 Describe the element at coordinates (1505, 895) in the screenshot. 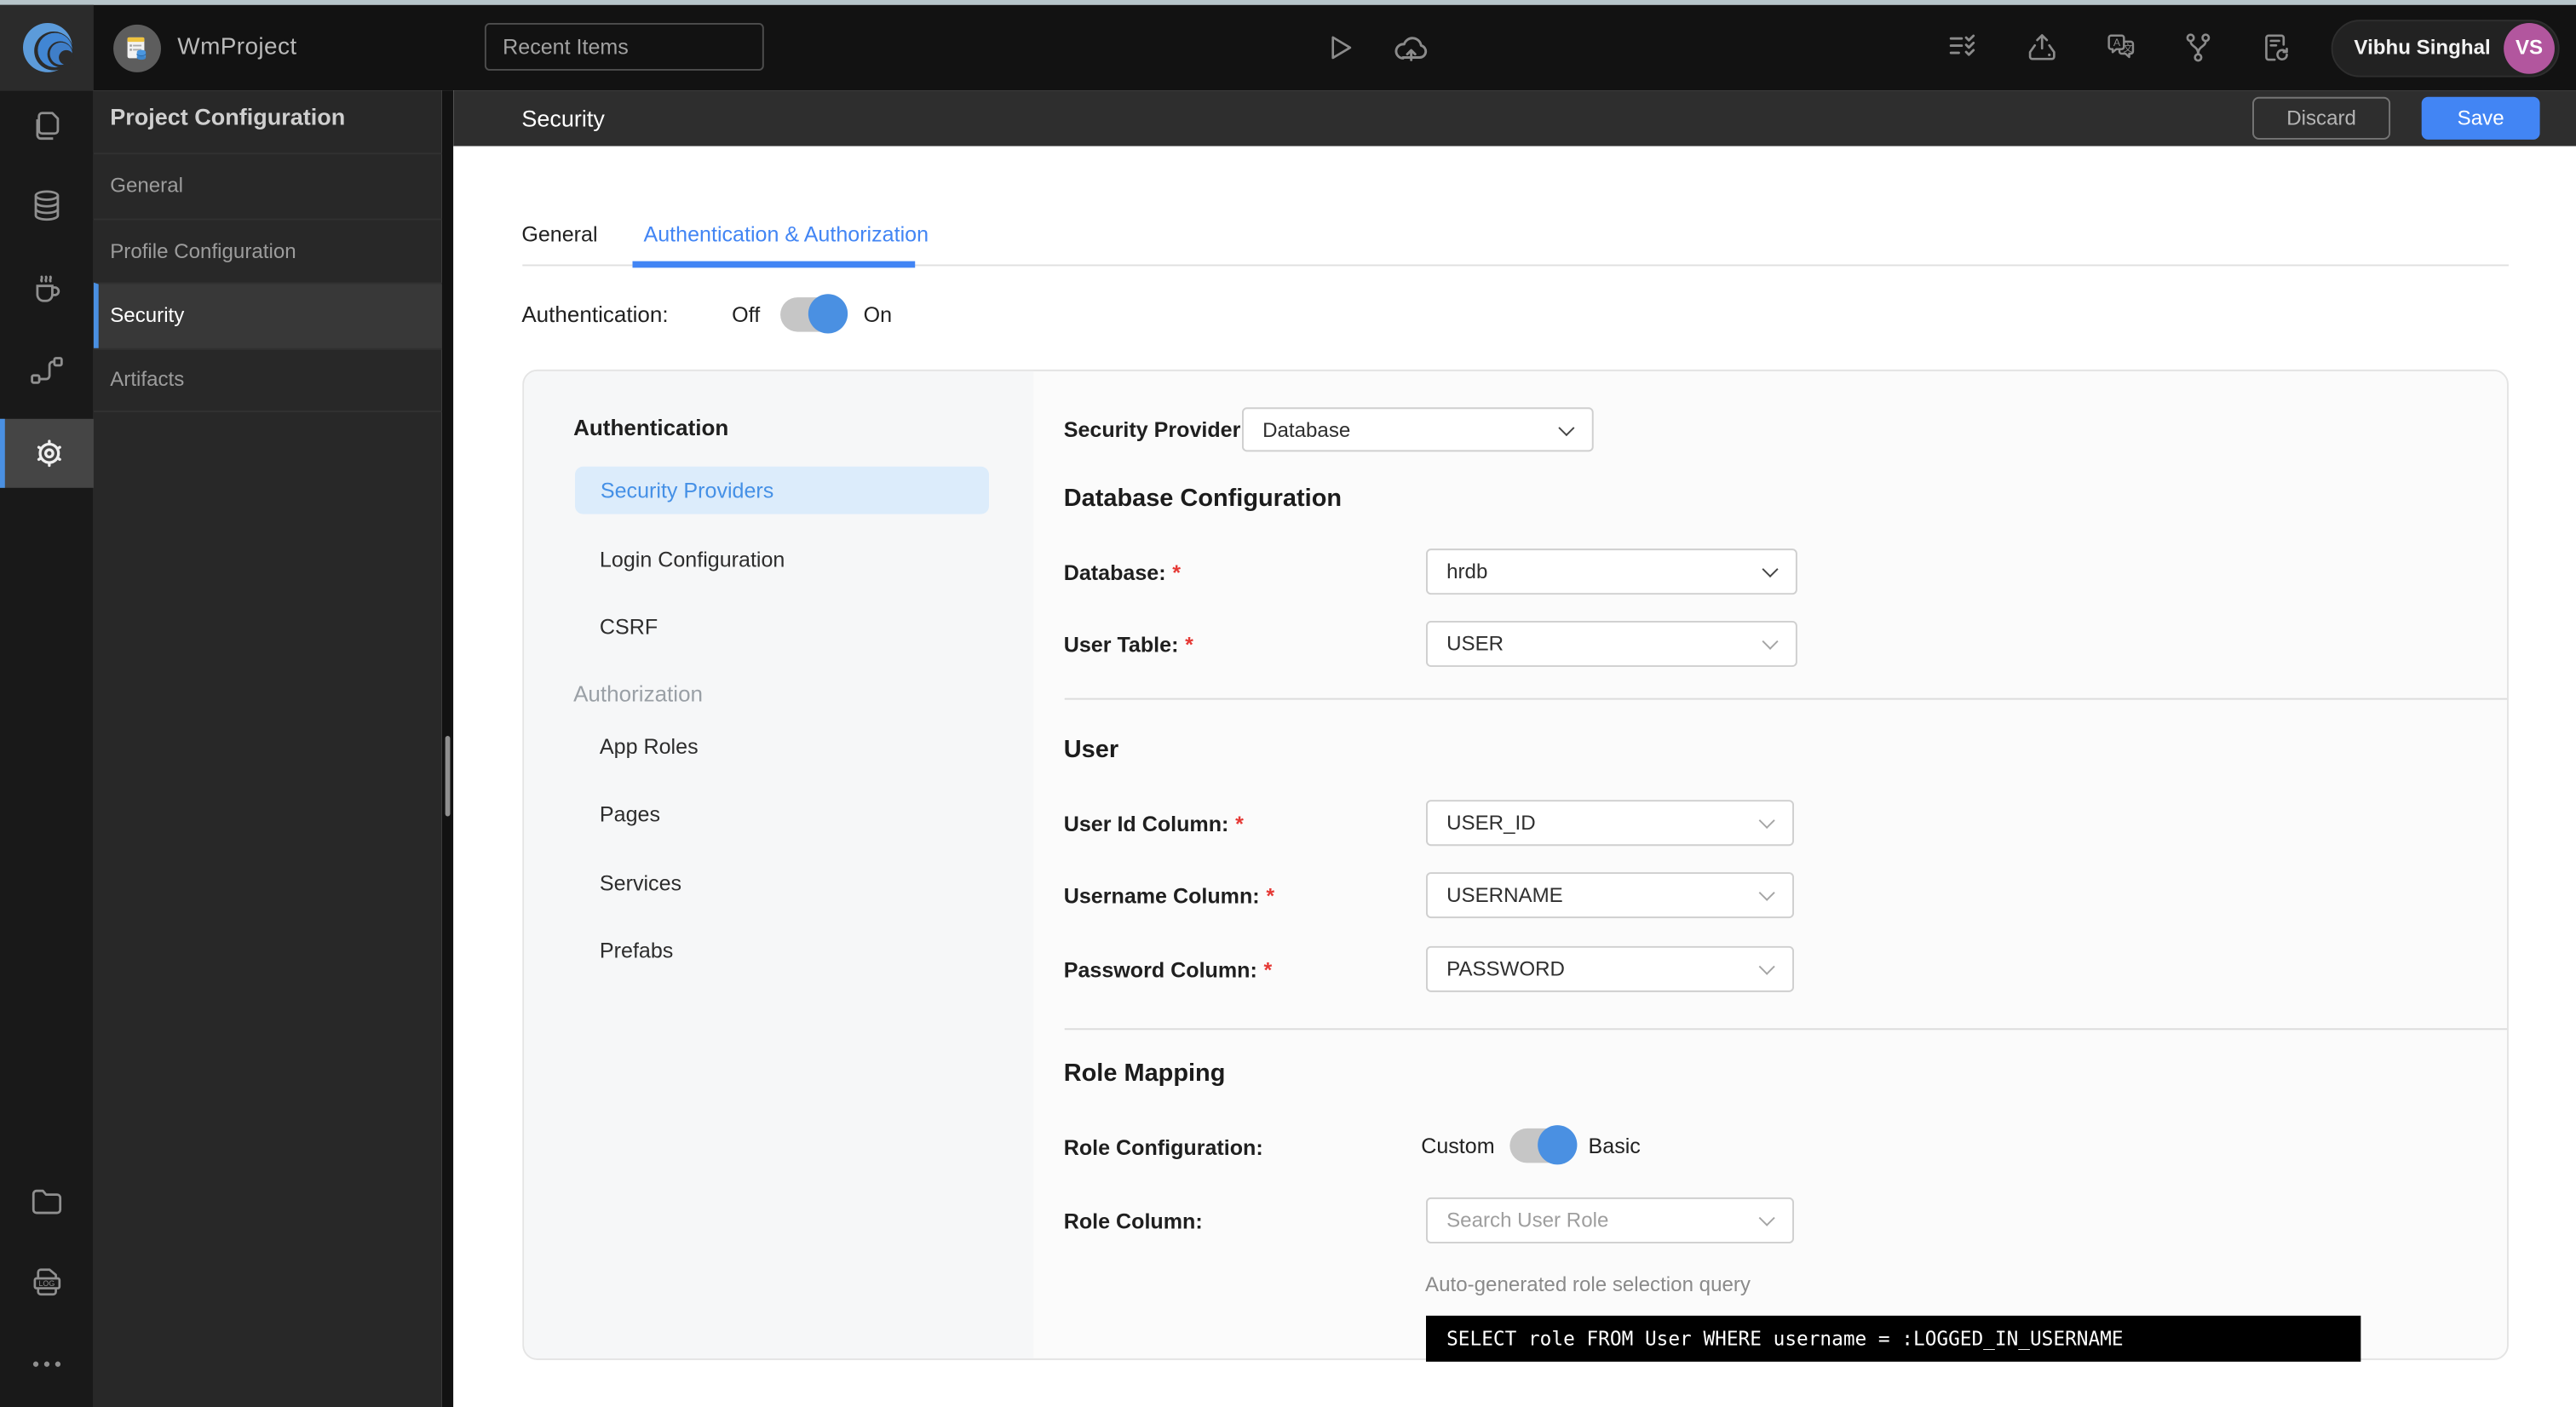

I see `username-column-value: USERNAME` at that location.